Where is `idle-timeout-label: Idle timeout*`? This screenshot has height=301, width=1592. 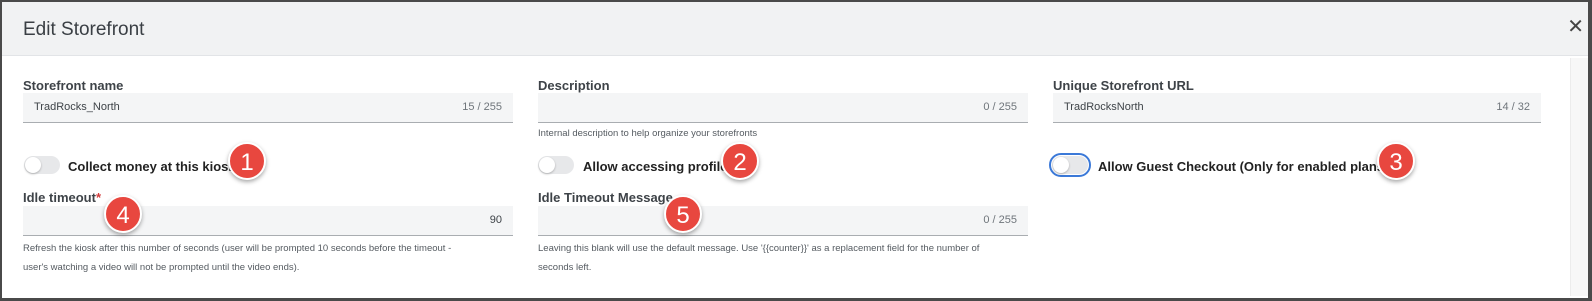
idle-timeout-label: Idle timeout* is located at coordinates (62, 197).